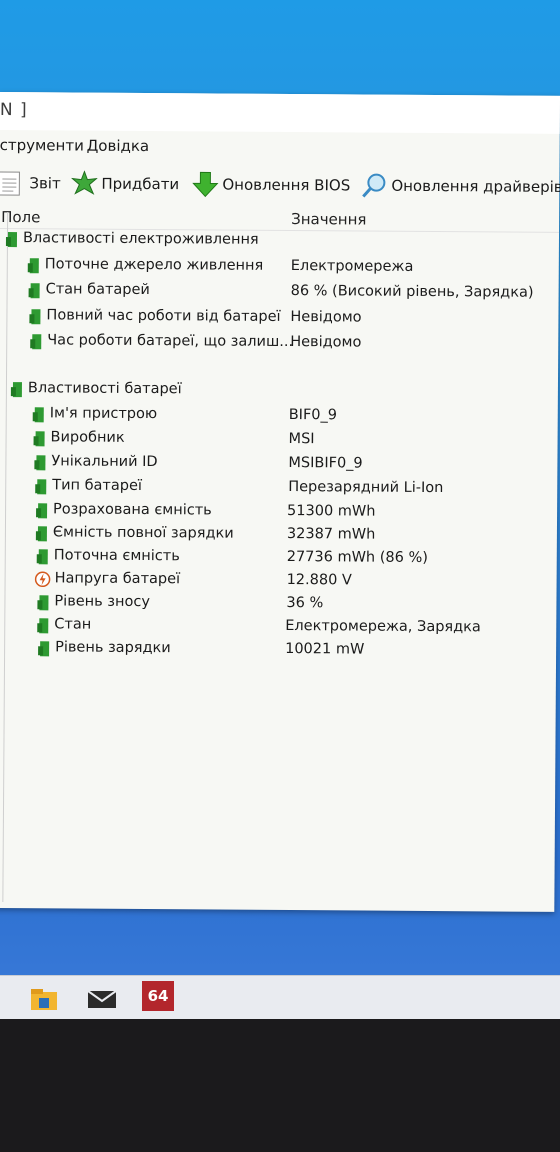  I want to click on list-item: Унікальний ID MSIBIF0_9, so click(278, 464).